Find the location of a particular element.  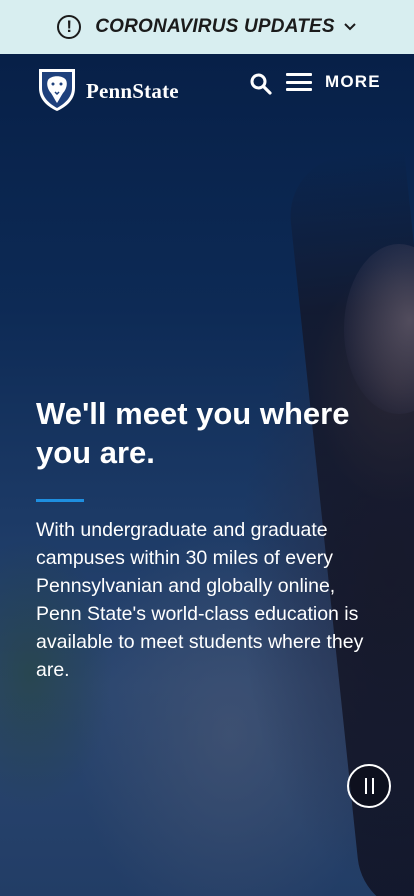

exclamation-circle-icon: ! is located at coordinates (69, 27).